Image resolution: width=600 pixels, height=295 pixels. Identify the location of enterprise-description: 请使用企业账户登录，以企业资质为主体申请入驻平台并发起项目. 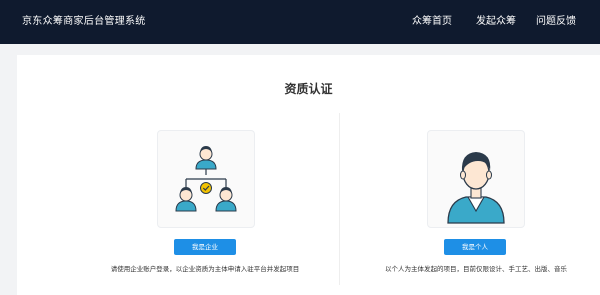
(205, 269).